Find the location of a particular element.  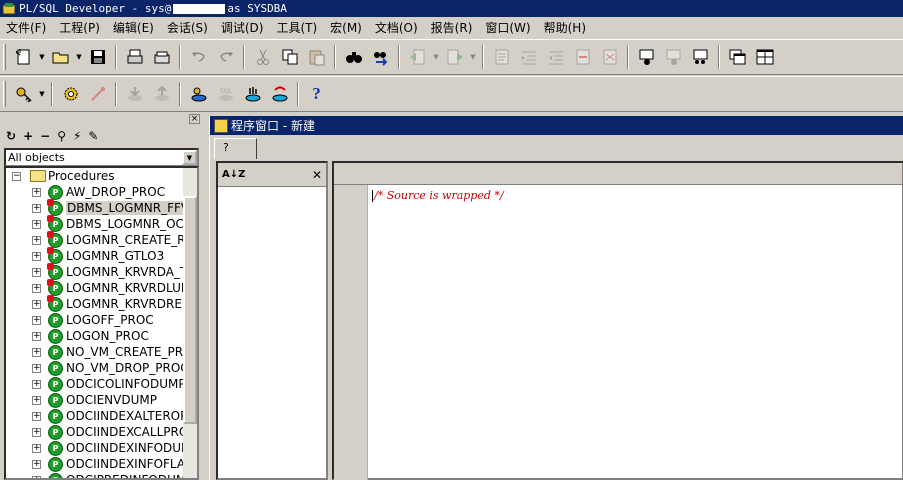

tree-item-procedure: + P AW_DROP_PROC is located at coordinates (101, 192).